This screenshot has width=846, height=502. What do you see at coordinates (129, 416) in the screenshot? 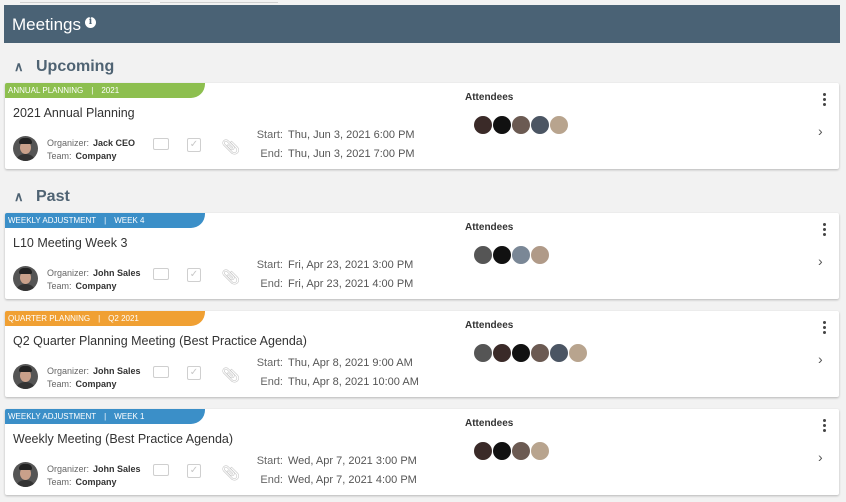
I see `tag-period: WEEK 1` at bounding box center [129, 416].